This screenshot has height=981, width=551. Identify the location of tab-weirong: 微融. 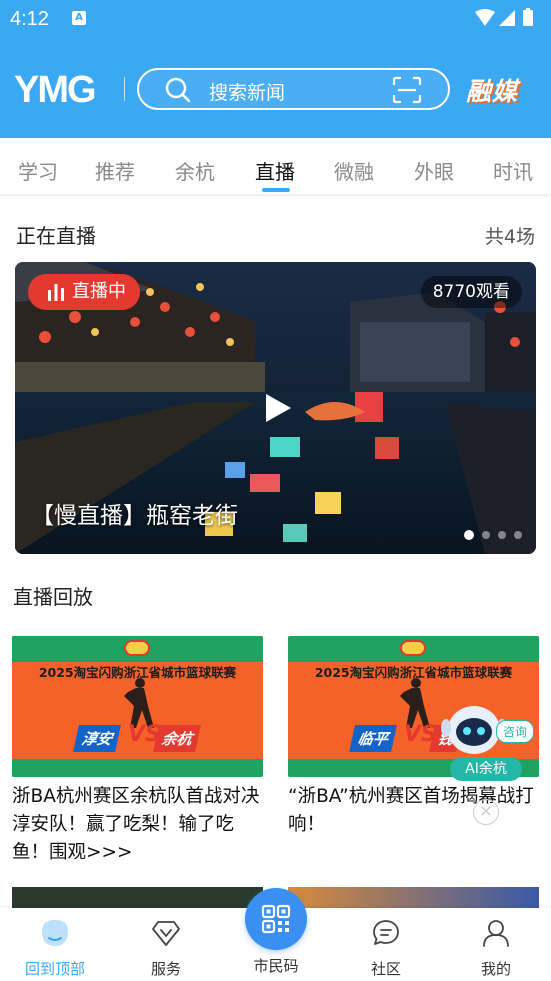
(354, 170).